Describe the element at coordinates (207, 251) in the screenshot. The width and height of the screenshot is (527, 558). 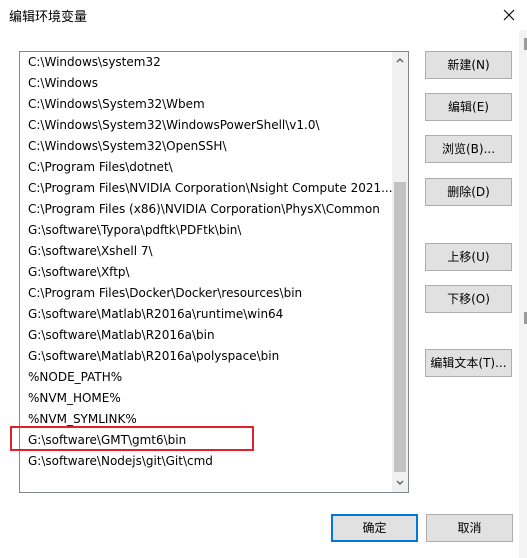
I see `list-item: G:\software\Xshell 7\` at that location.